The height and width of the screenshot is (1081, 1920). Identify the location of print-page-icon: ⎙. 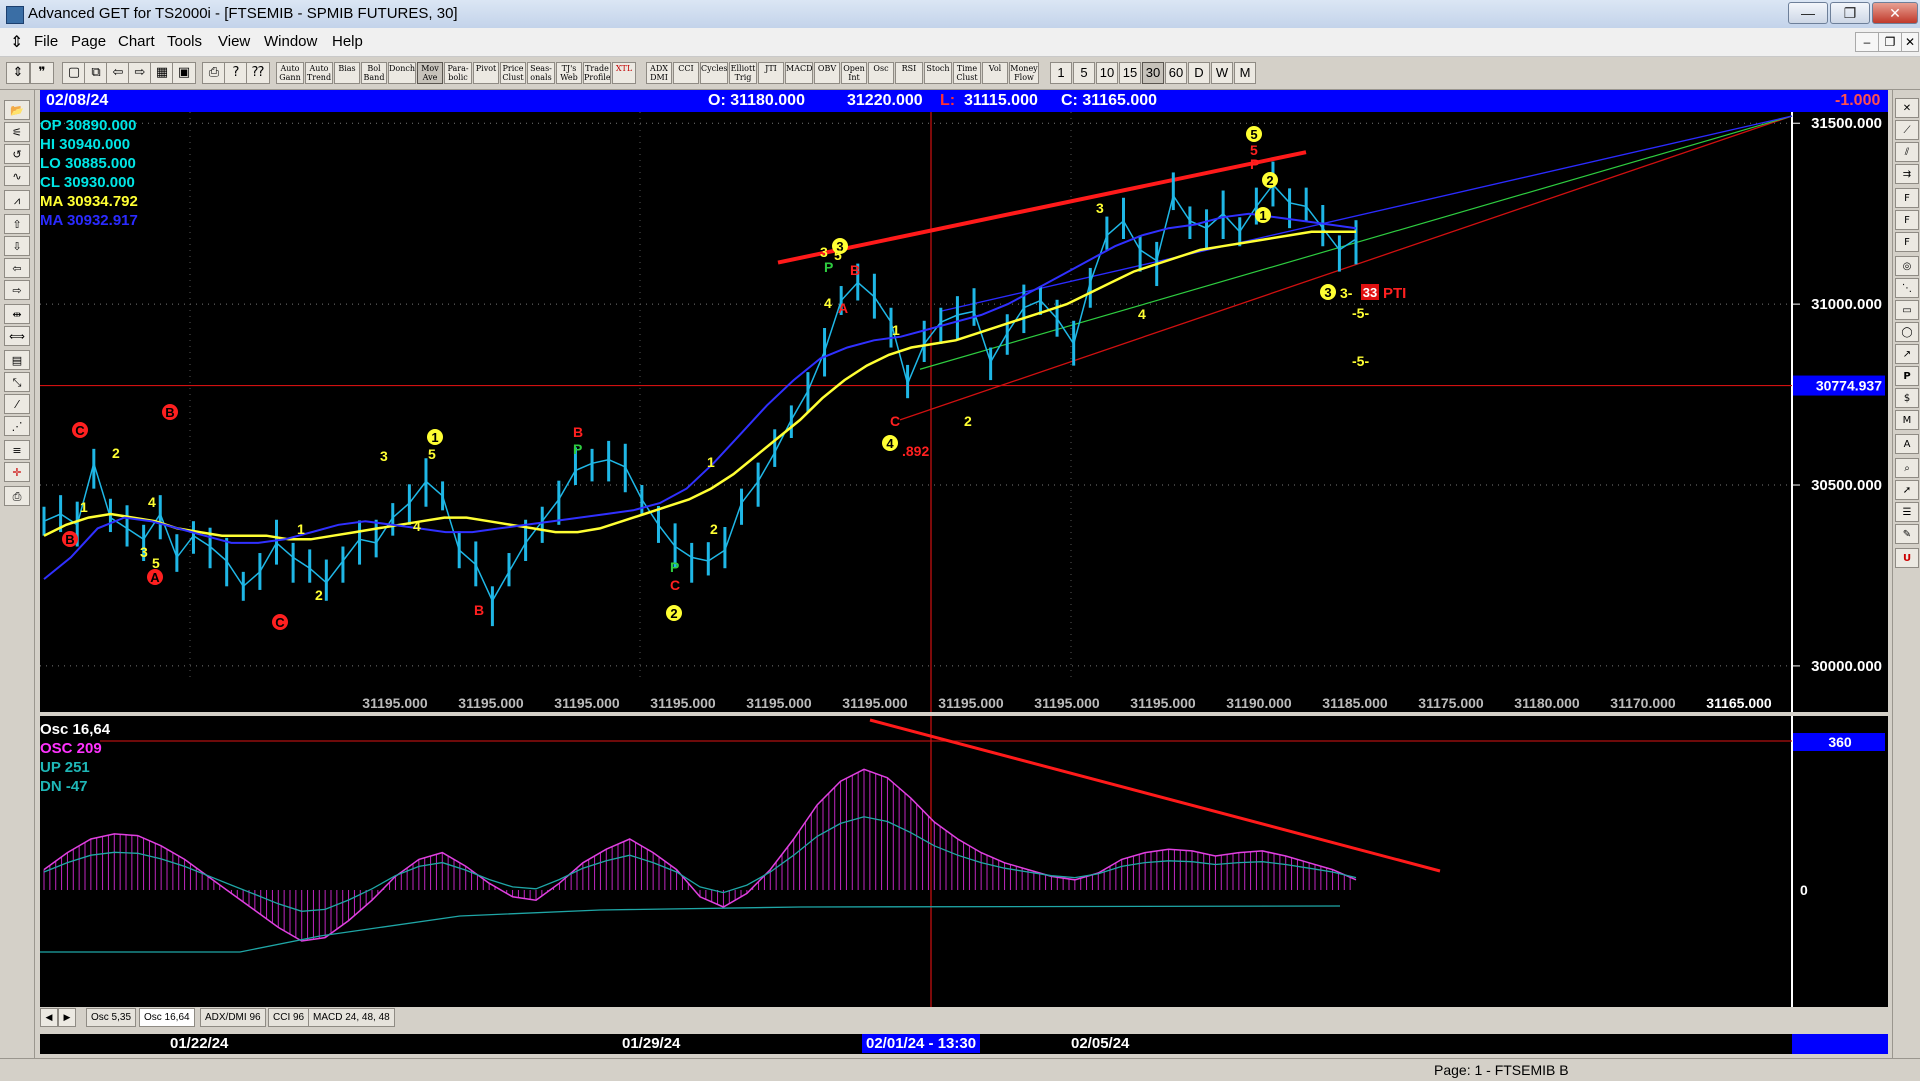
(17, 496).